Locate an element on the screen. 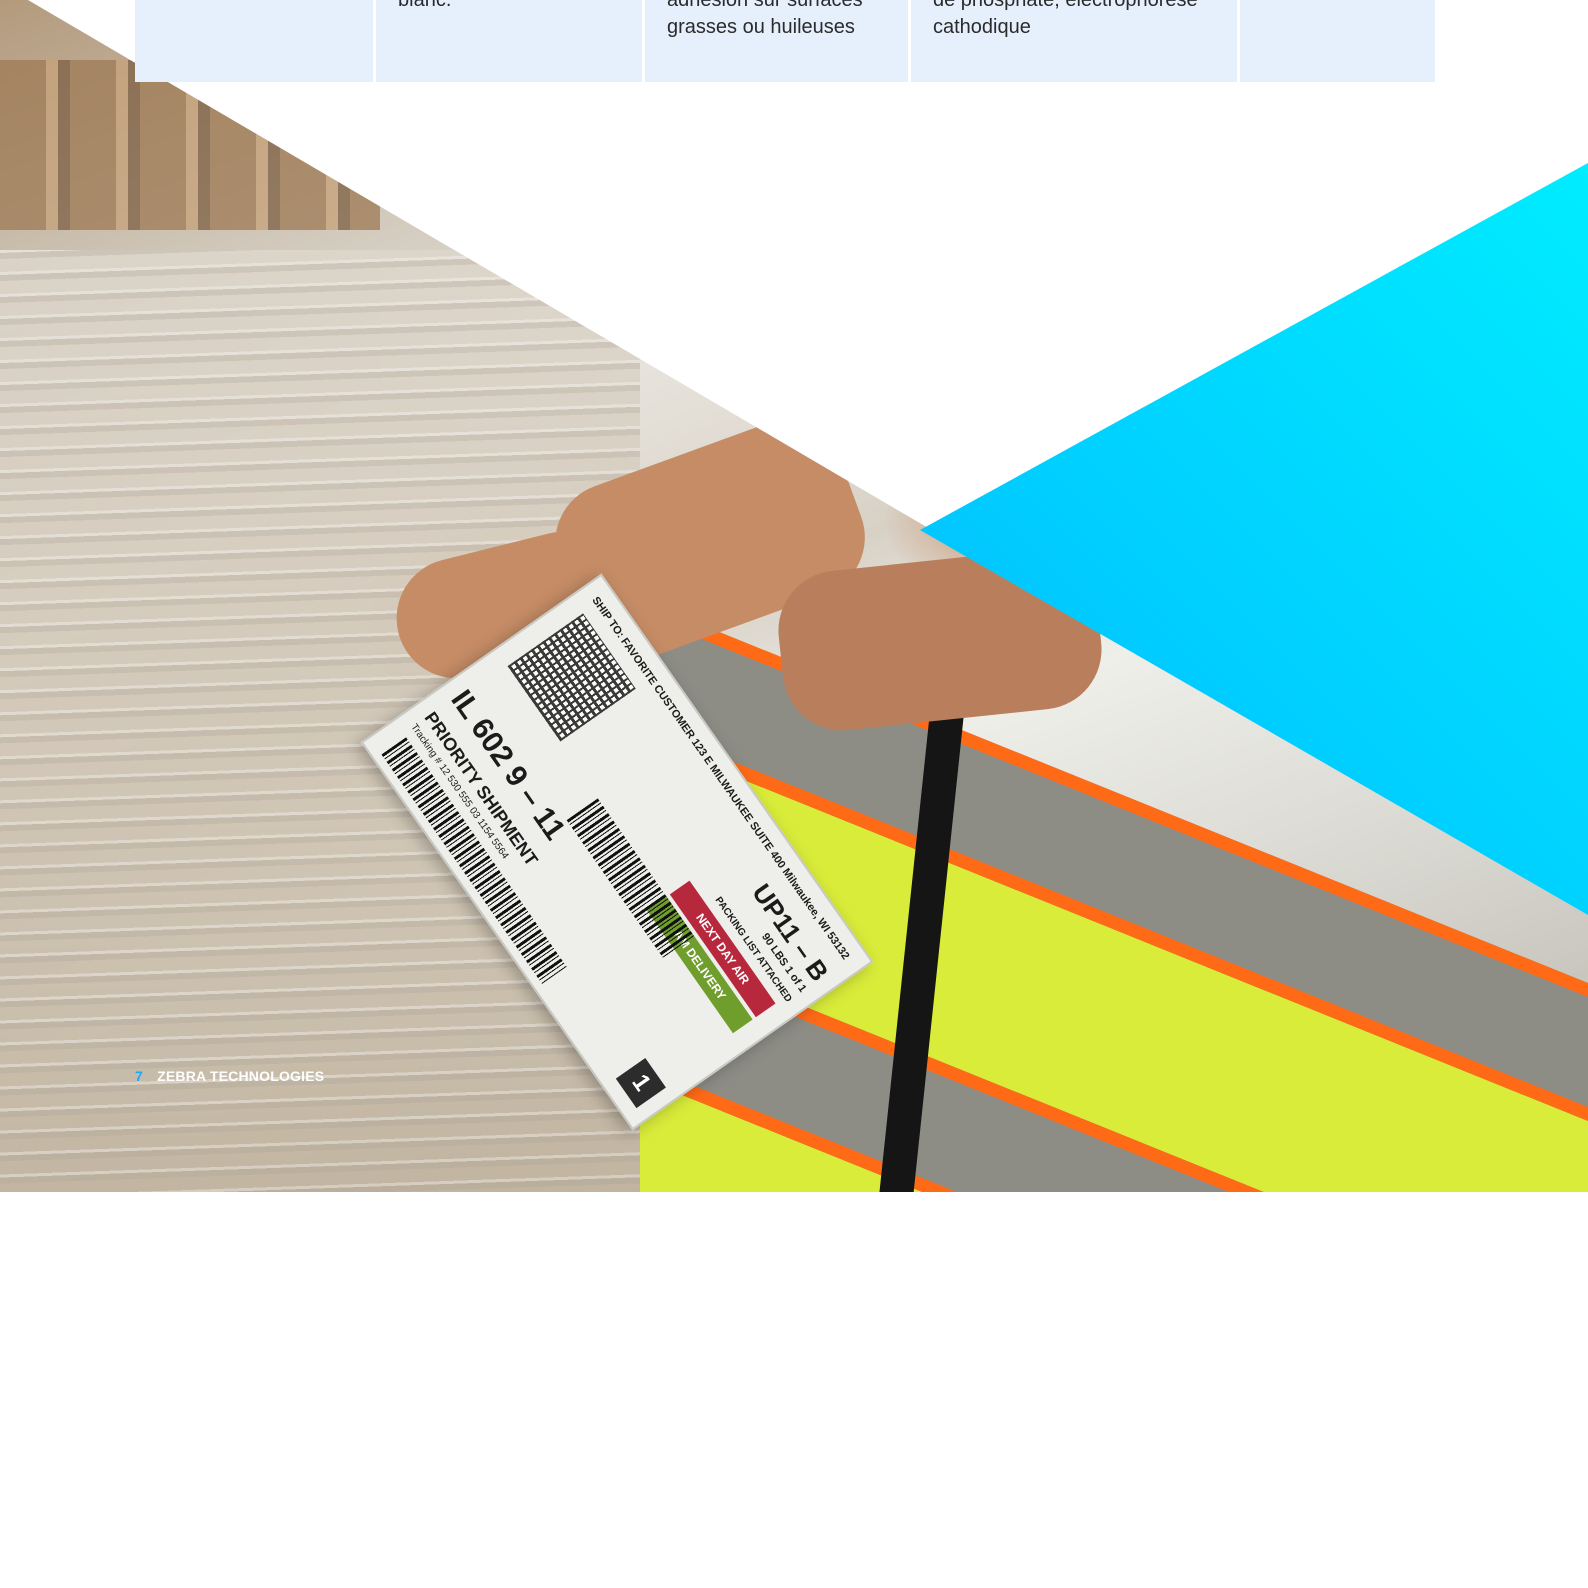 This screenshot has width=1588, height=1588. brand-name: ZEBRA TECHNOLOGIES is located at coordinates (241, 1076).